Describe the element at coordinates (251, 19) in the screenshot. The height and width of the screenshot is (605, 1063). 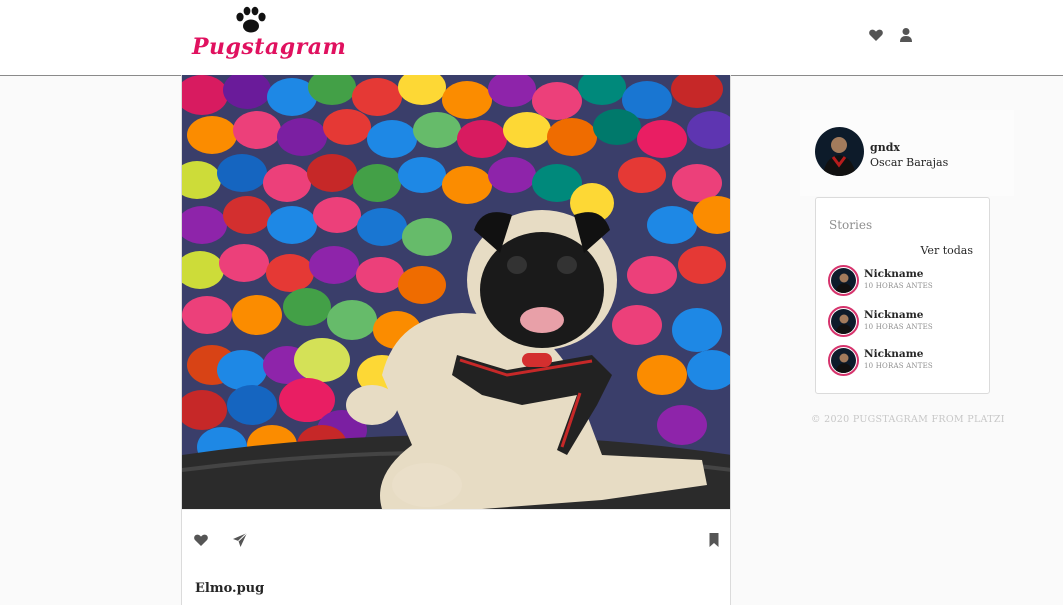
I see `paw-icon` at that location.